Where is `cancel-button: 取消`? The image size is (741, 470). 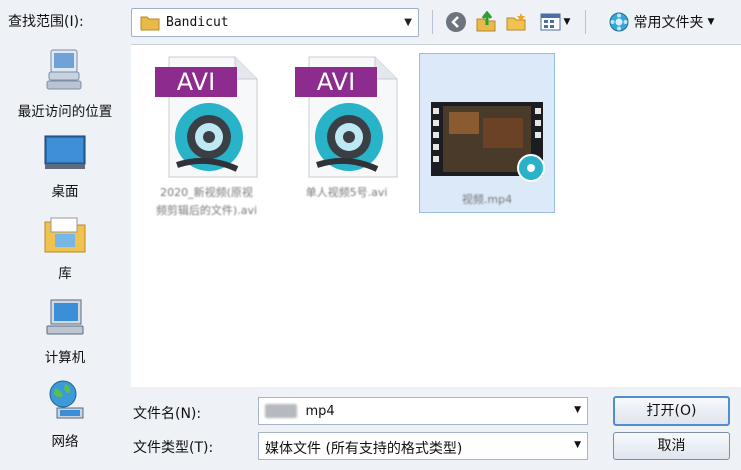 cancel-button: 取消 is located at coordinates (671, 446).